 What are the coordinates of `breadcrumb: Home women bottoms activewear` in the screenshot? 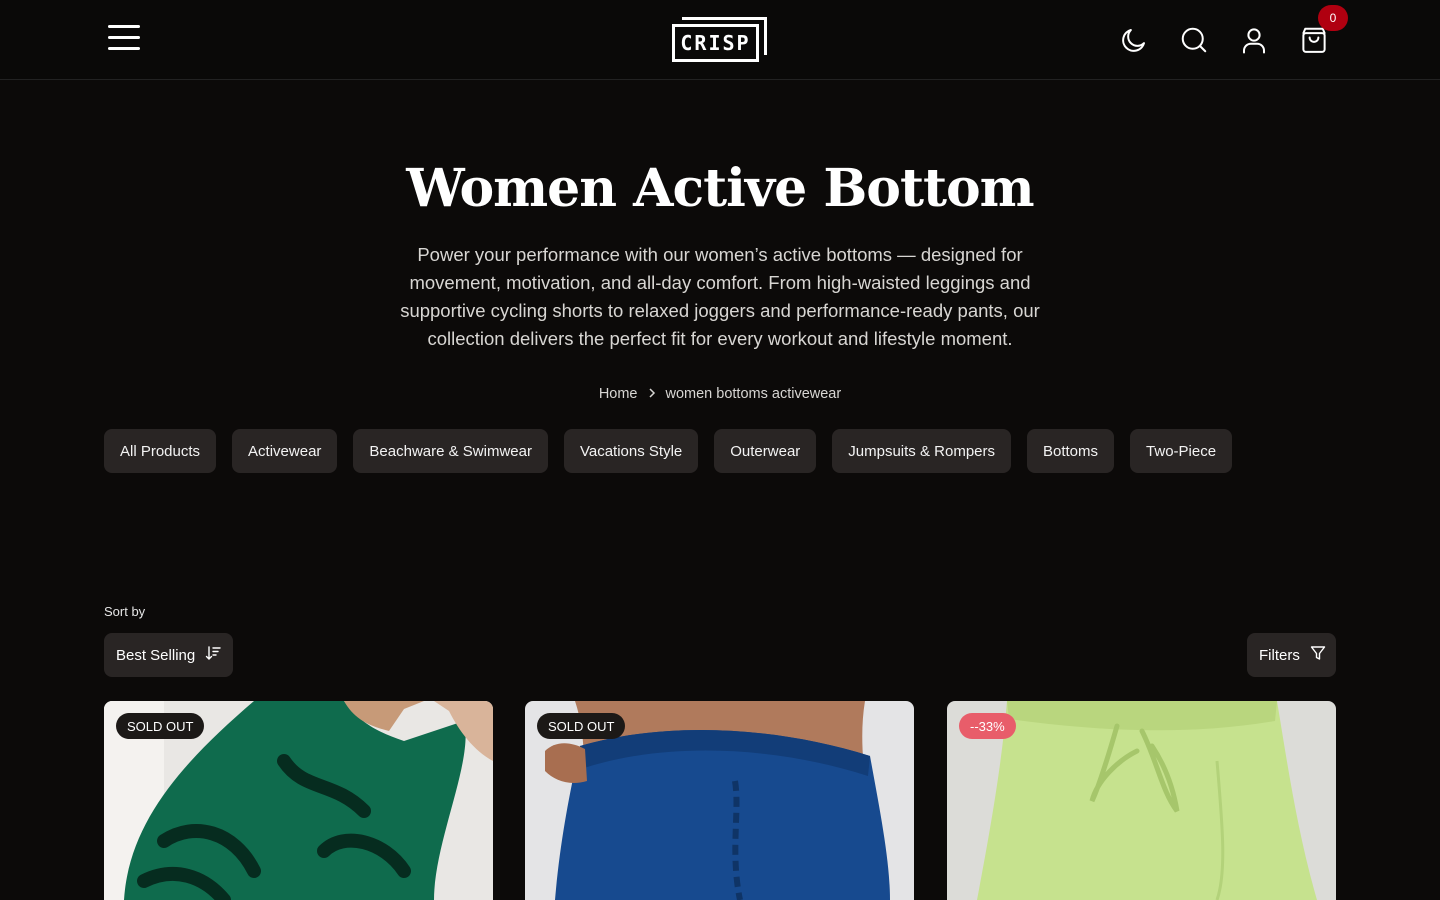 It's located at (720, 394).